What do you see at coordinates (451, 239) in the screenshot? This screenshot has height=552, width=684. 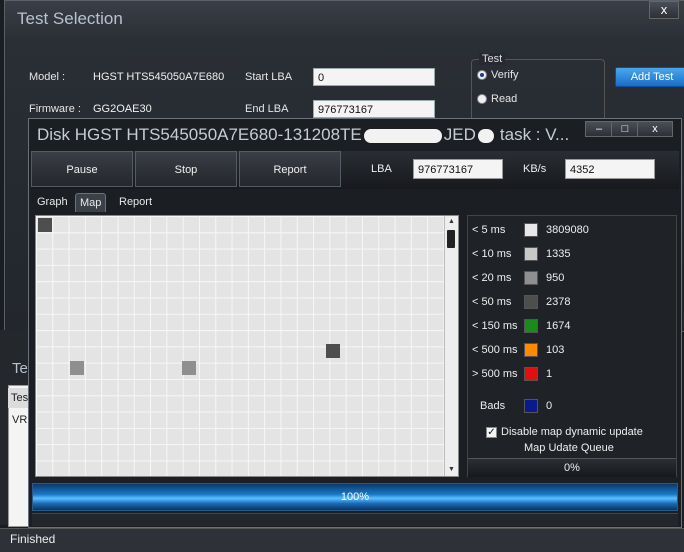 I see `scroll-thumb` at bounding box center [451, 239].